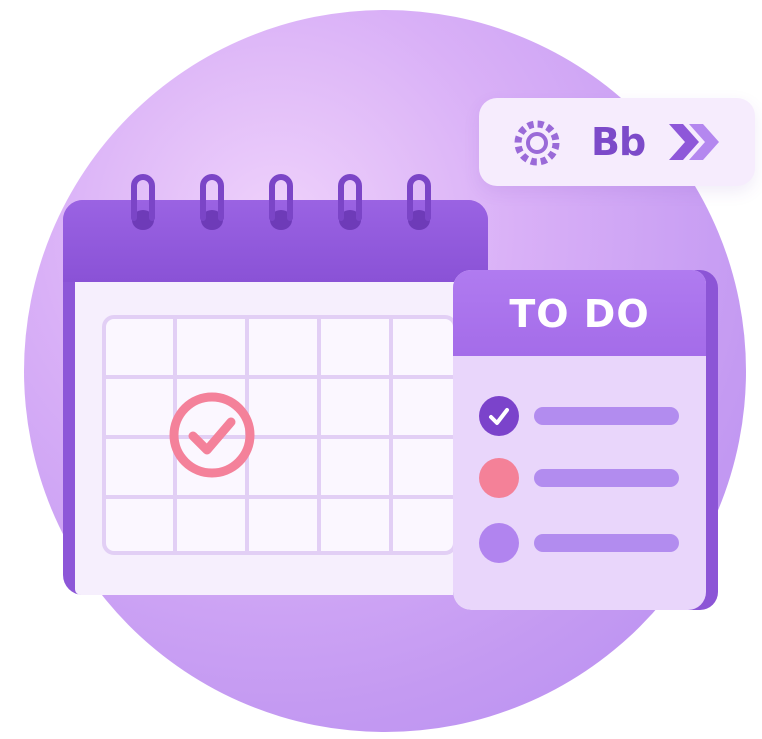  What do you see at coordinates (537, 143) in the screenshot?
I see `dial-icon` at bounding box center [537, 143].